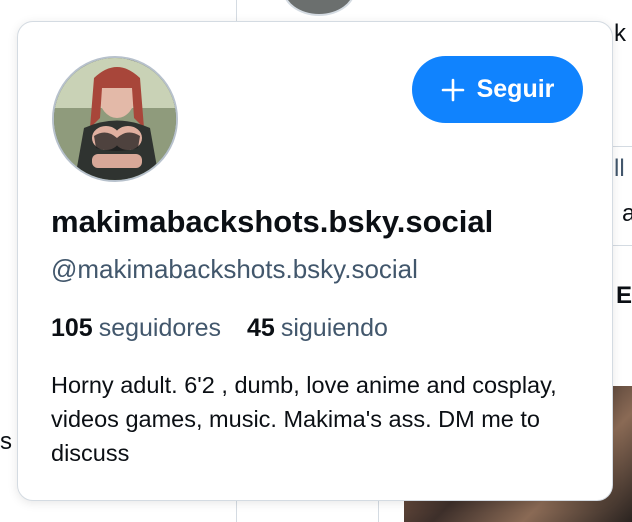 This screenshot has height=522, width=632. Describe the element at coordinates (452, 89) in the screenshot. I see `plus-icon` at that location.